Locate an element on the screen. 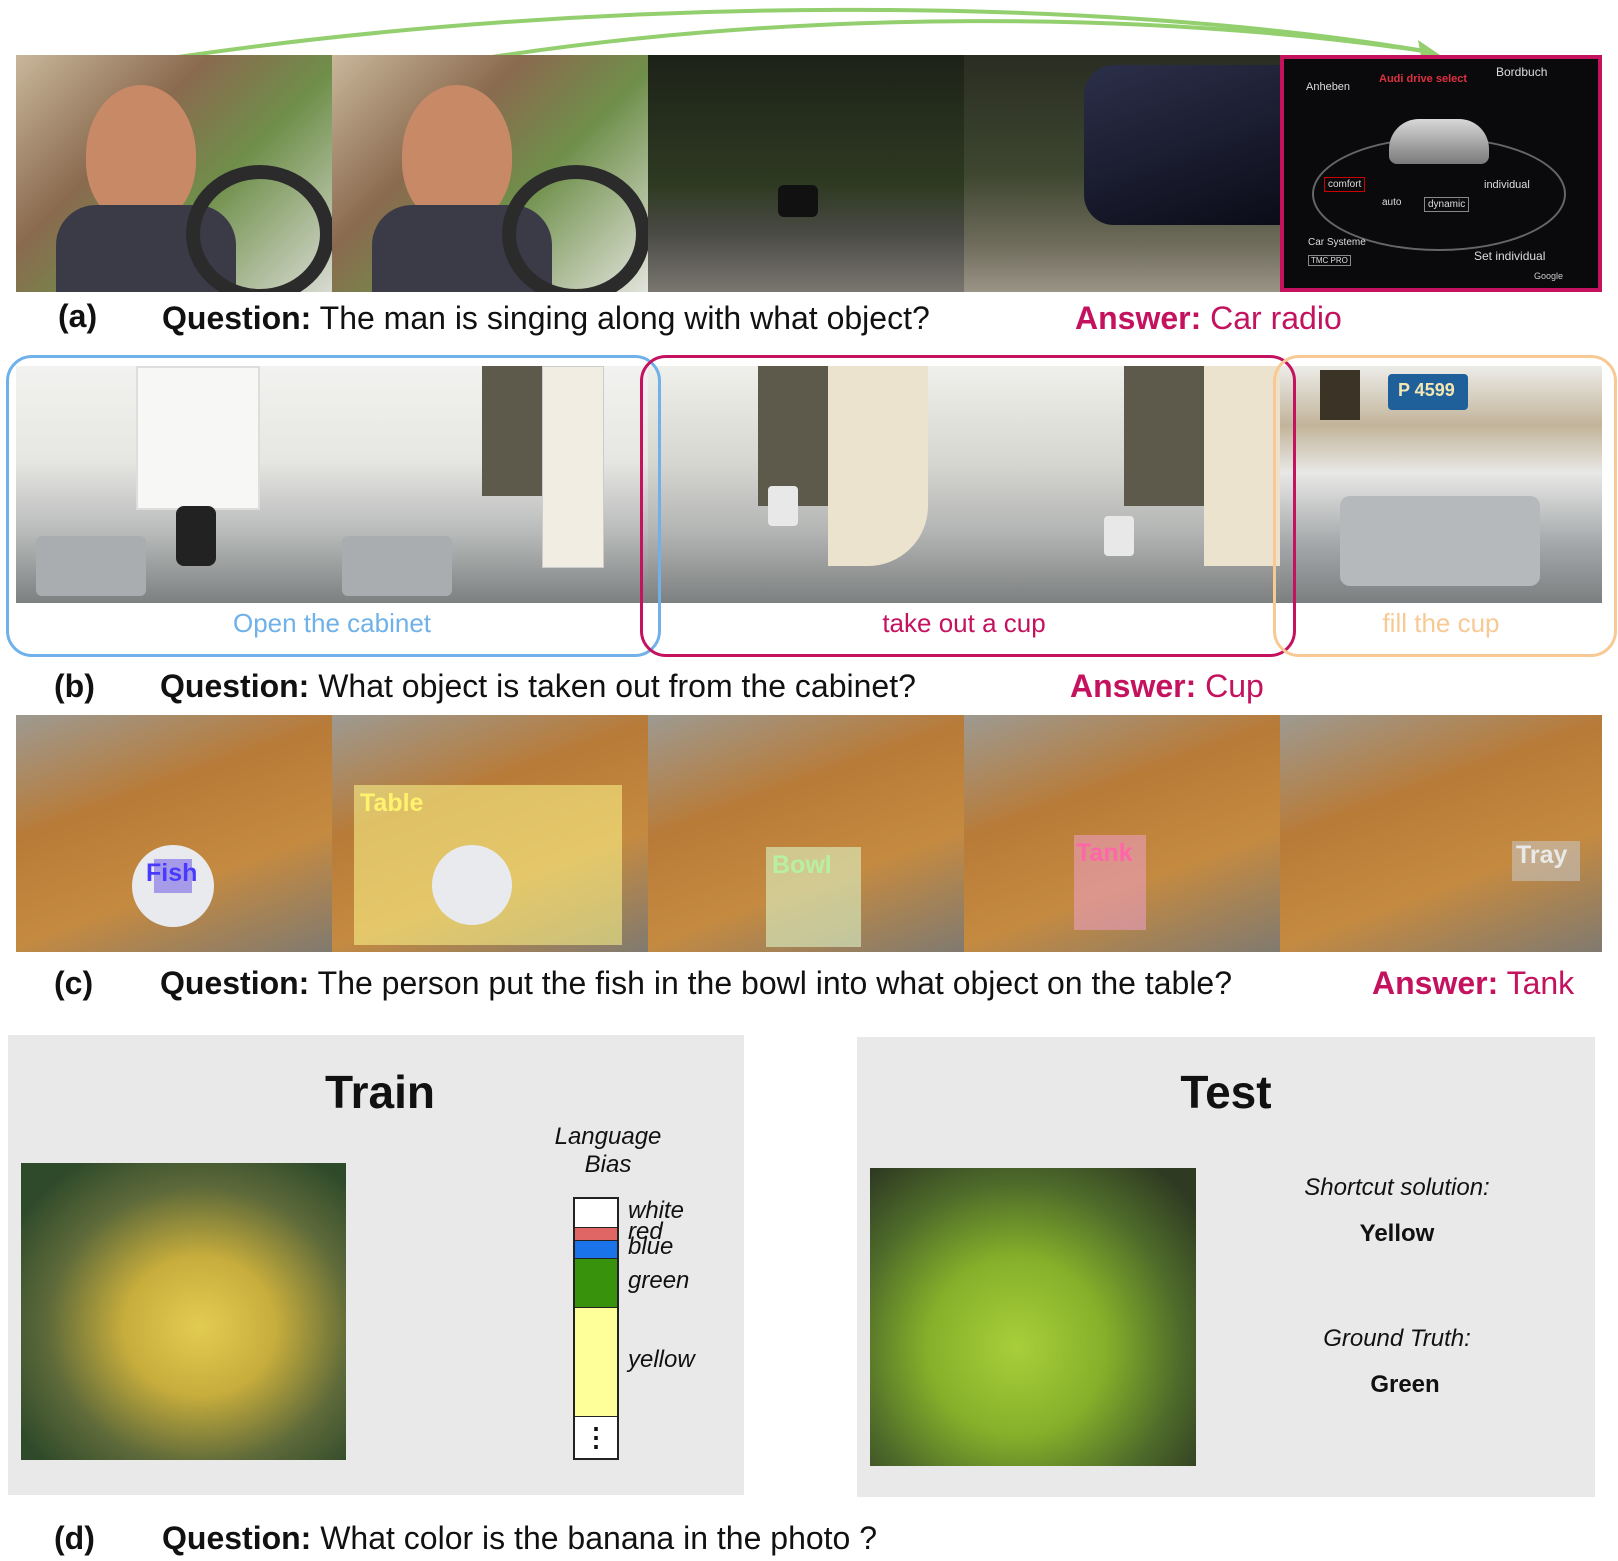  frame-c2-table: Table is located at coordinates (490, 833).